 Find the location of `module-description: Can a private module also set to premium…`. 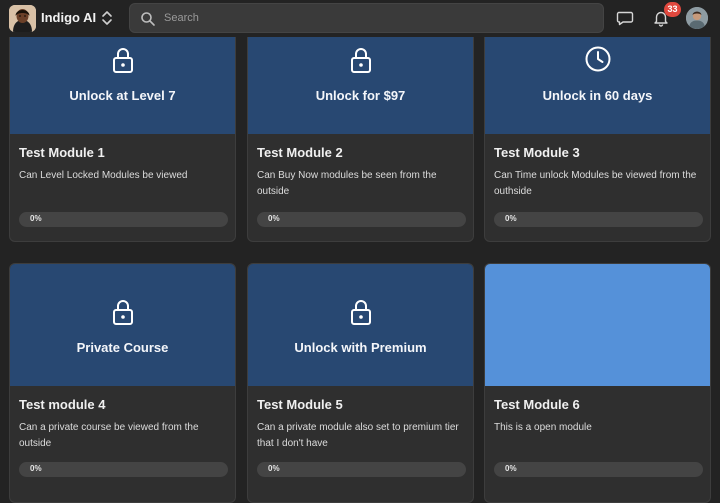

module-description: Can a private module also set to premium… is located at coordinates (358, 435).